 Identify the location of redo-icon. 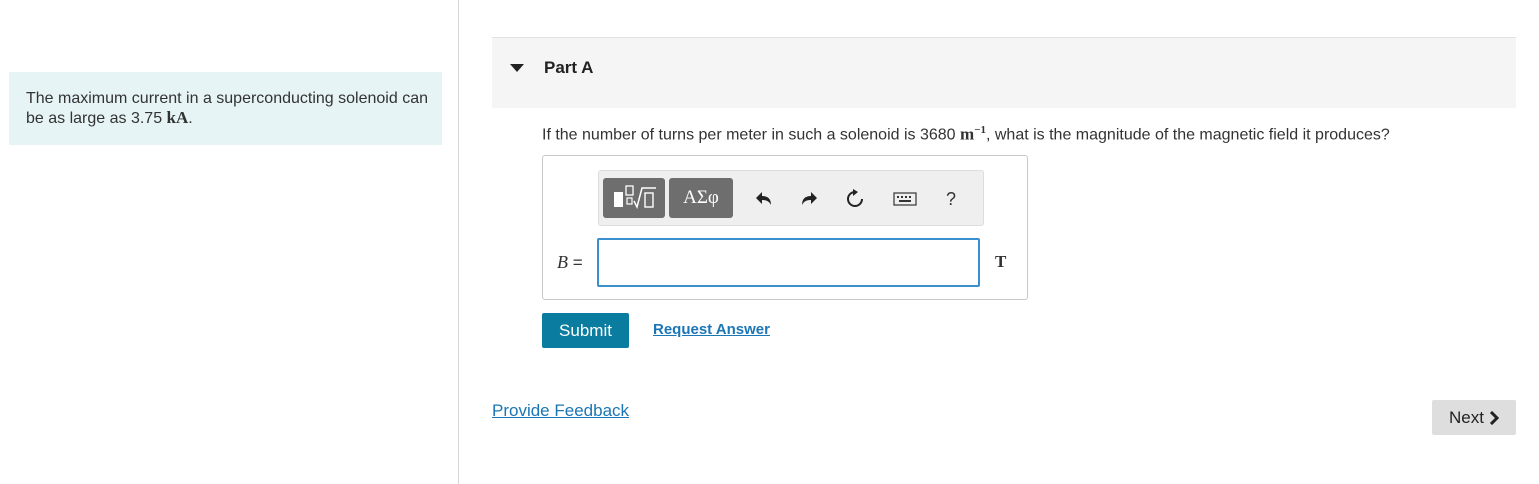
(809, 199).